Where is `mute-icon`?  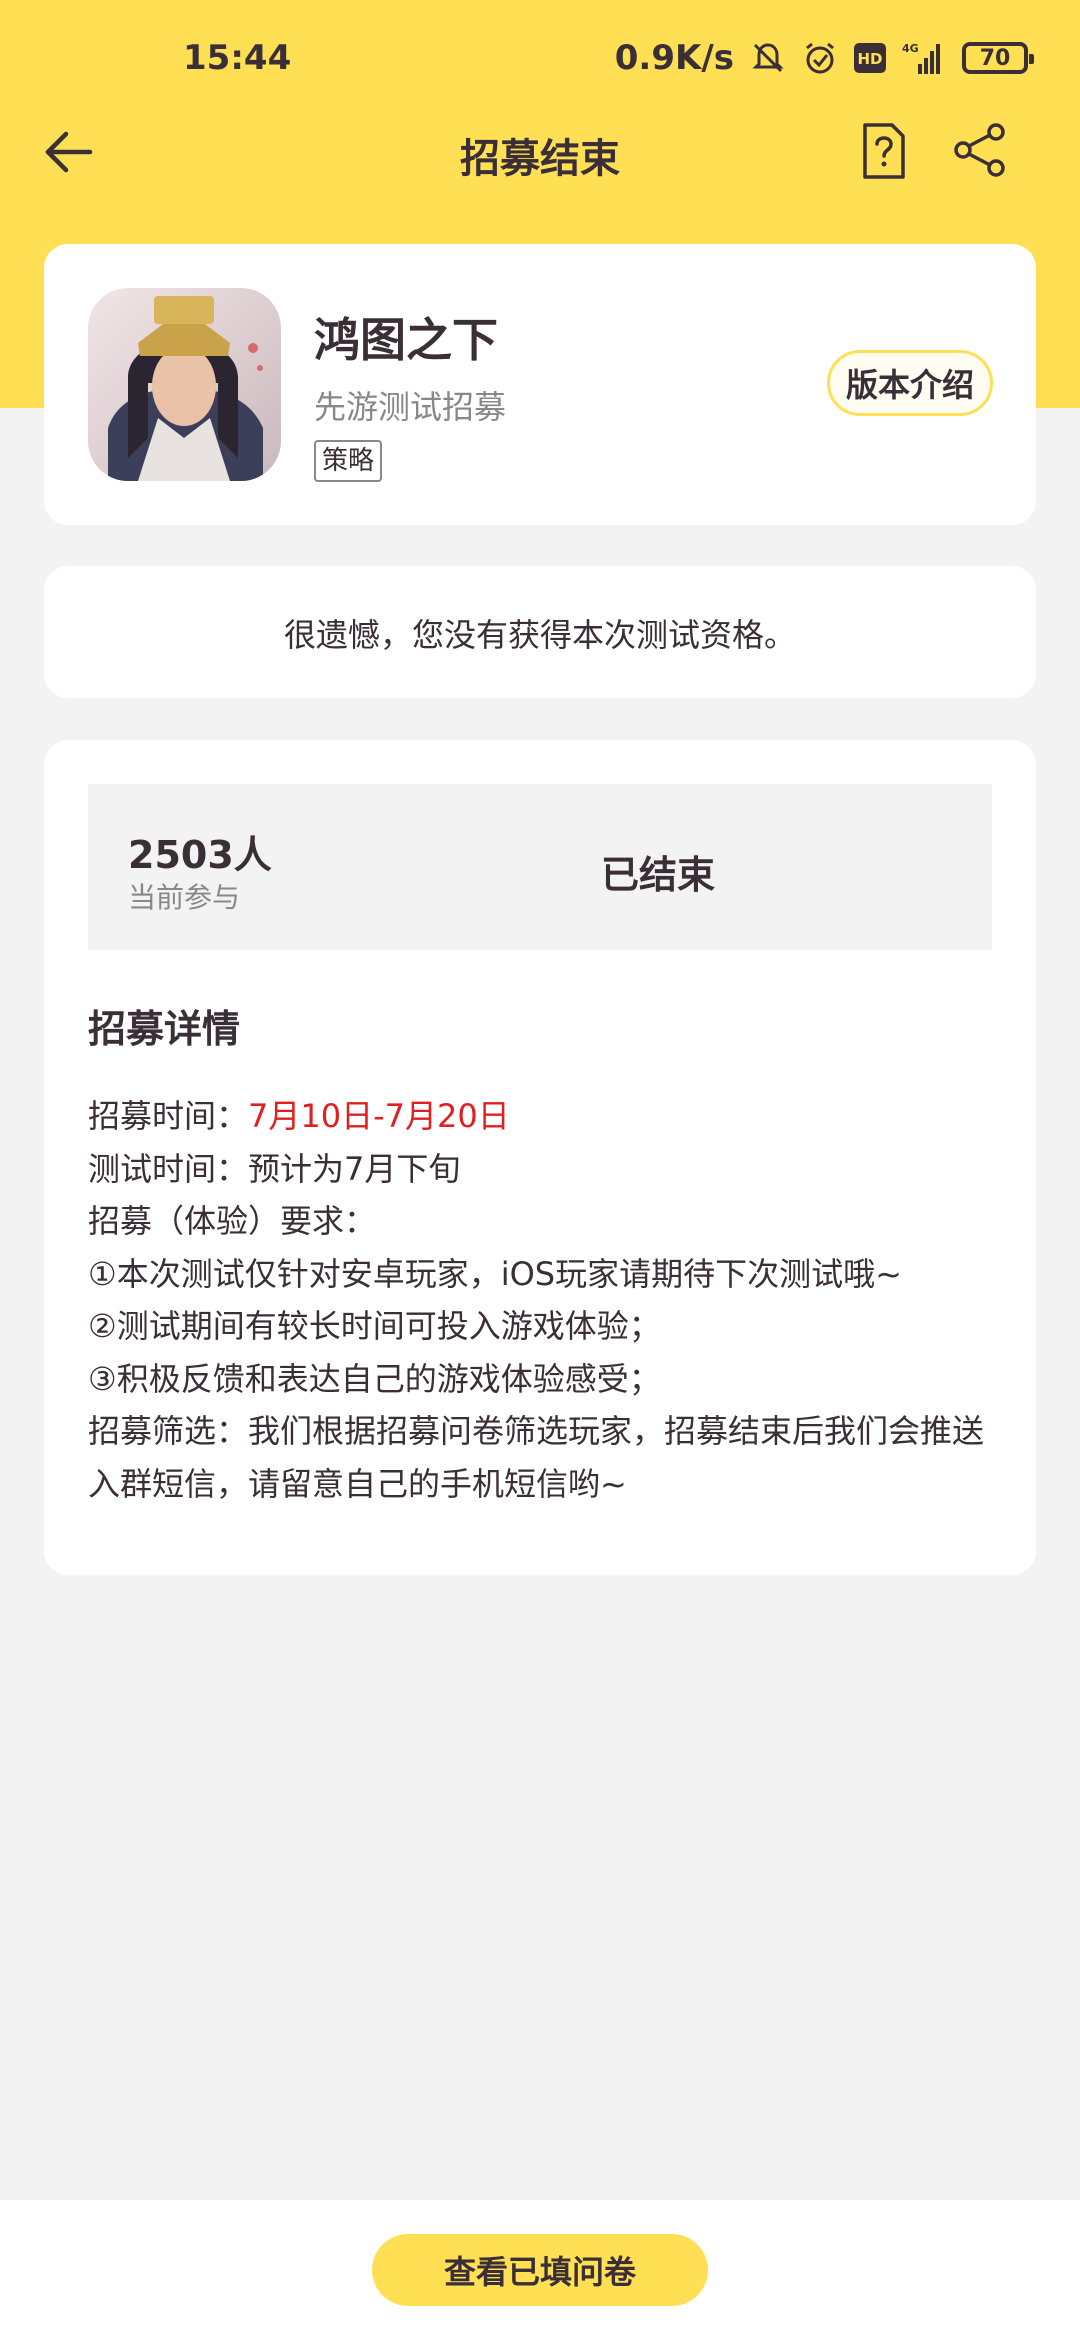
mute-icon is located at coordinates (768, 58).